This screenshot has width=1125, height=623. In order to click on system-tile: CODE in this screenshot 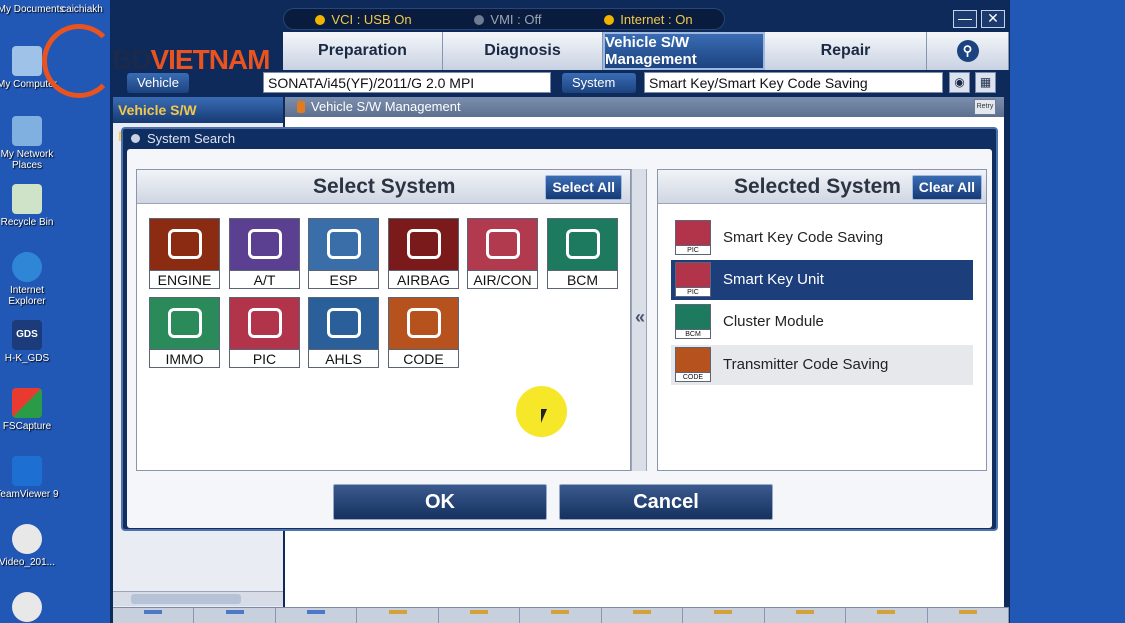, I will do `click(423, 332)`.